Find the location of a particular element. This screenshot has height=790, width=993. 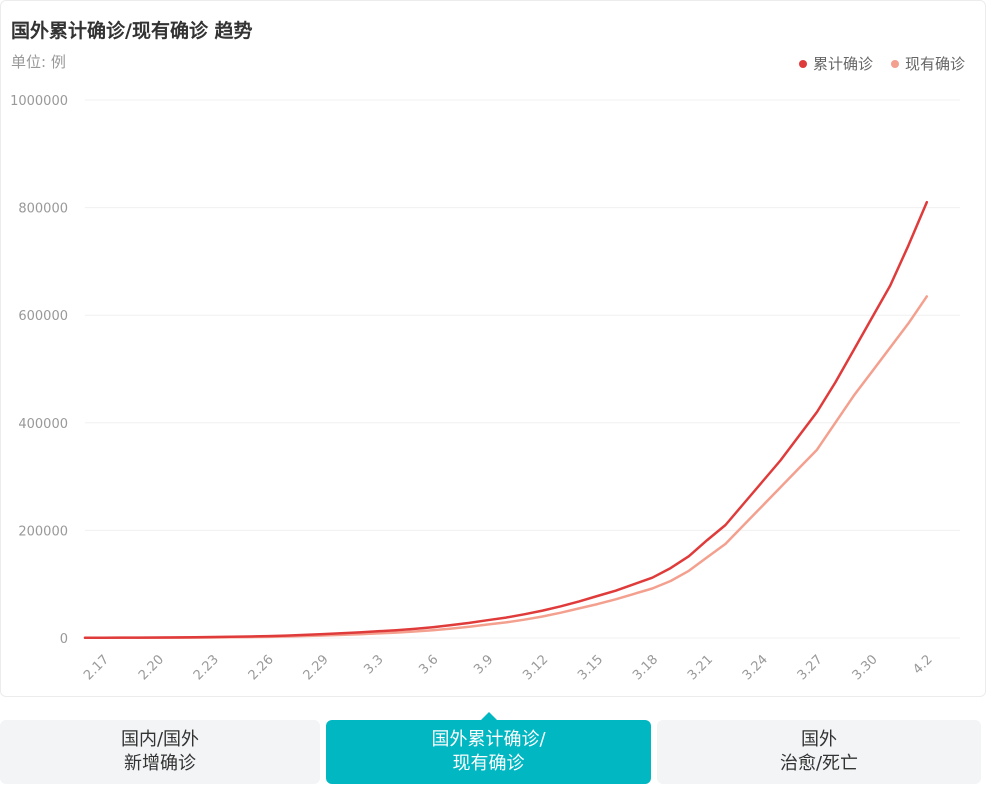

tab-foreign-recovered-deaths: 国外 治愈/死亡 is located at coordinates (819, 752).